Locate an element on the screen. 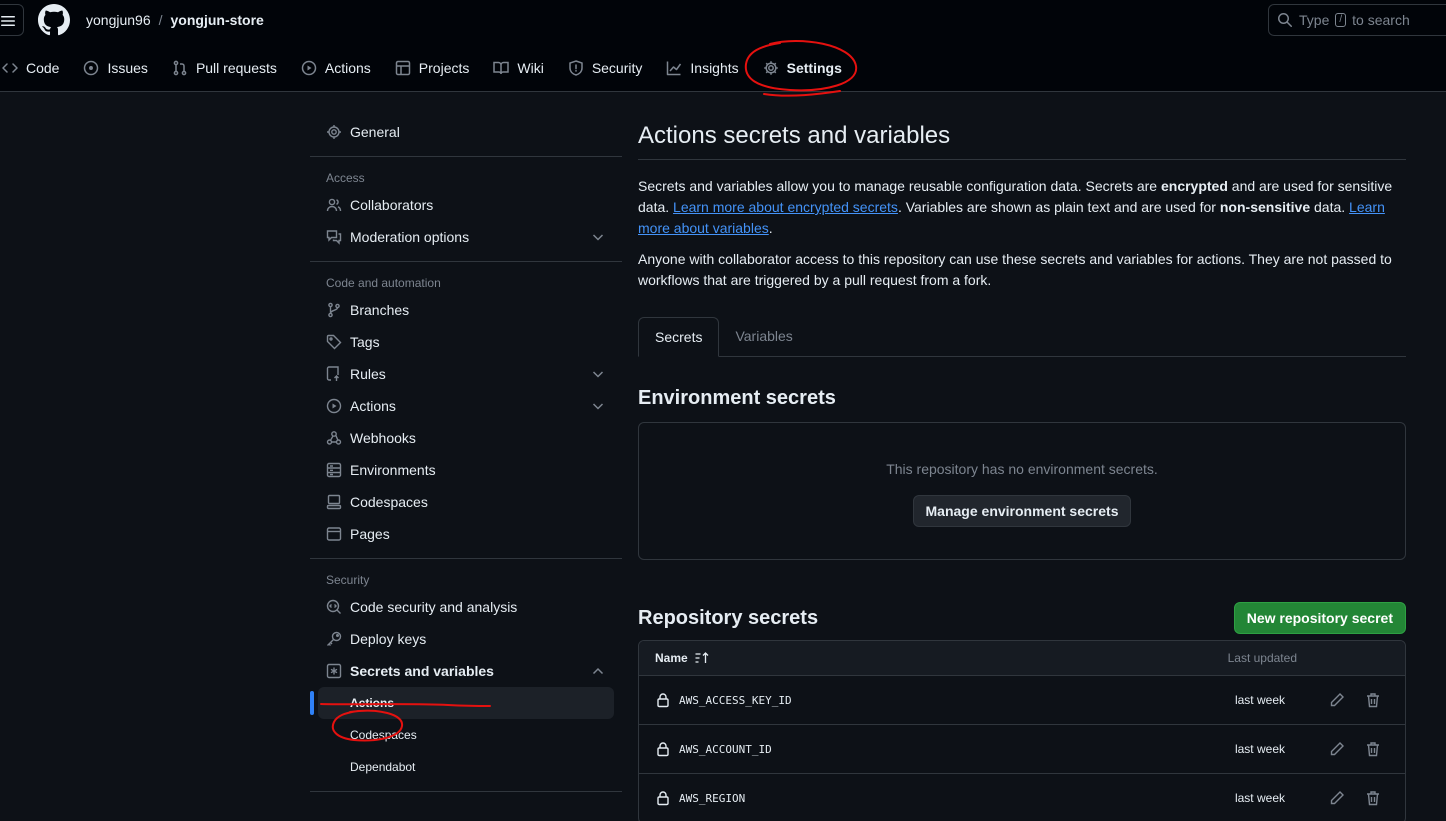 Image resolution: width=1446 pixels, height=821 pixels. sidebar-item-label: Code security and analysis is located at coordinates (434, 607).